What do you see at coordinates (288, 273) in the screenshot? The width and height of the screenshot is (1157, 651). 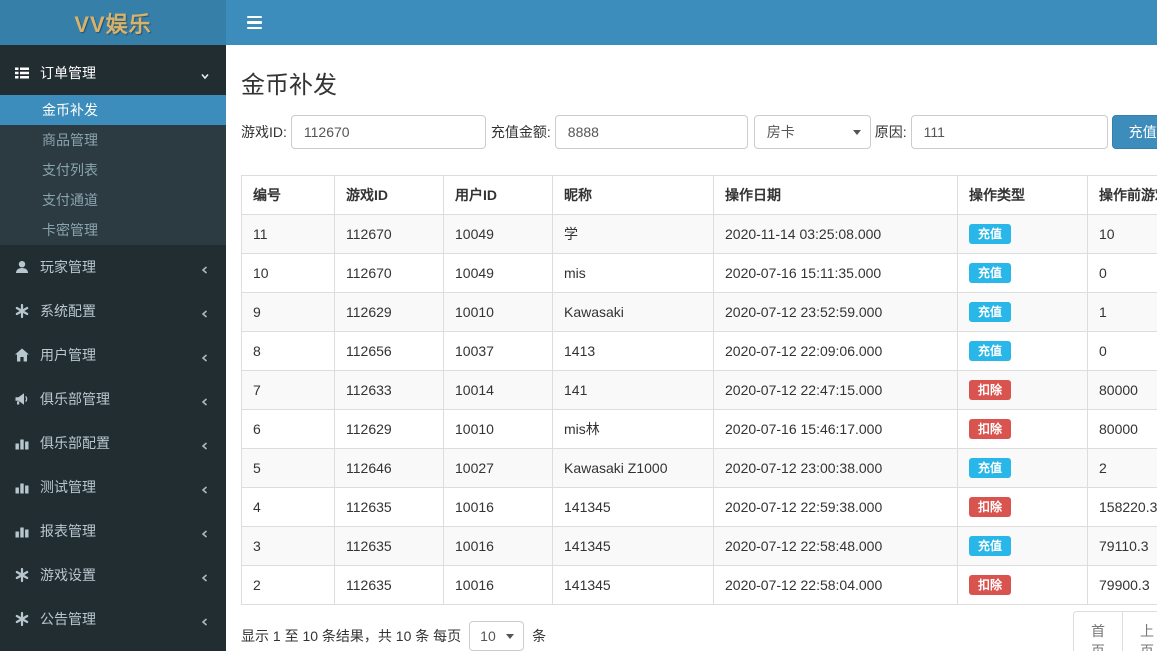 I see `cell-id: 10` at bounding box center [288, 273].